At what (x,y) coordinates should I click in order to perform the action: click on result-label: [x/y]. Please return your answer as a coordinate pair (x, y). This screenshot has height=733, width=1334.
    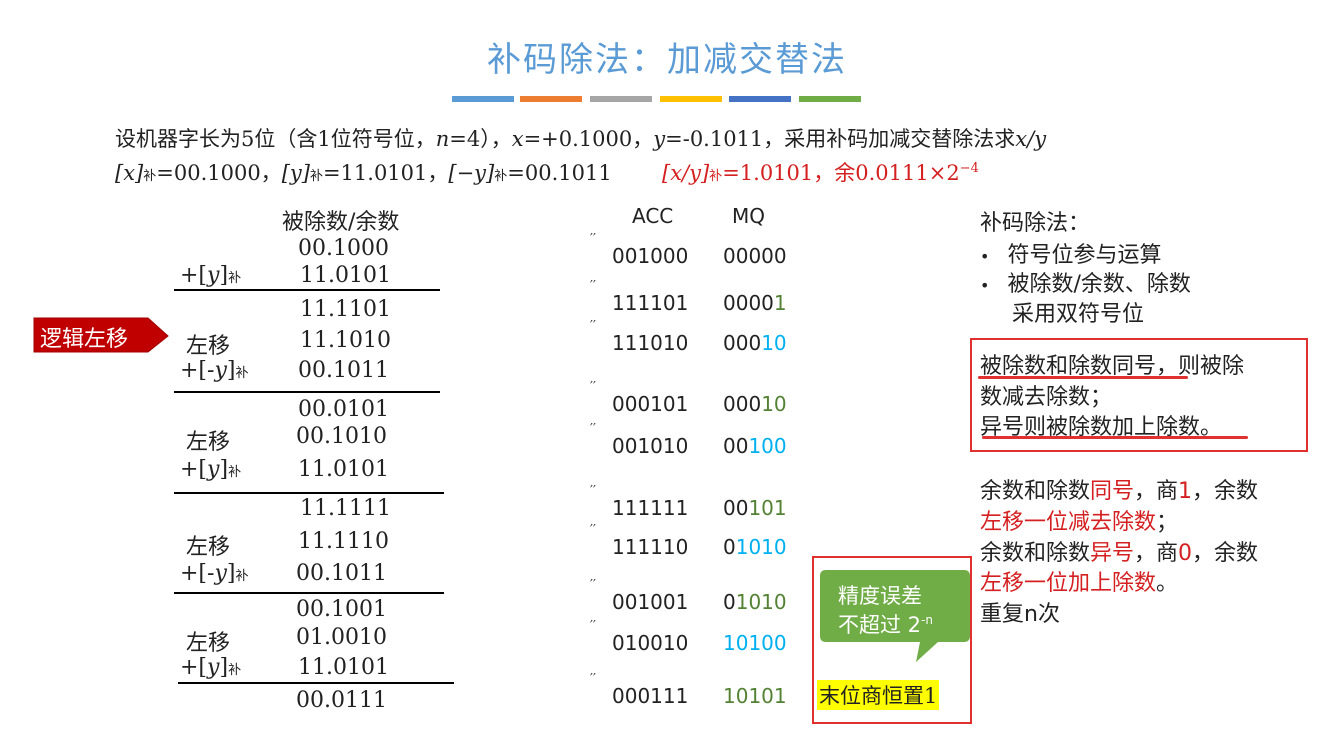
    Looking at the image, I should click on (686, 173).